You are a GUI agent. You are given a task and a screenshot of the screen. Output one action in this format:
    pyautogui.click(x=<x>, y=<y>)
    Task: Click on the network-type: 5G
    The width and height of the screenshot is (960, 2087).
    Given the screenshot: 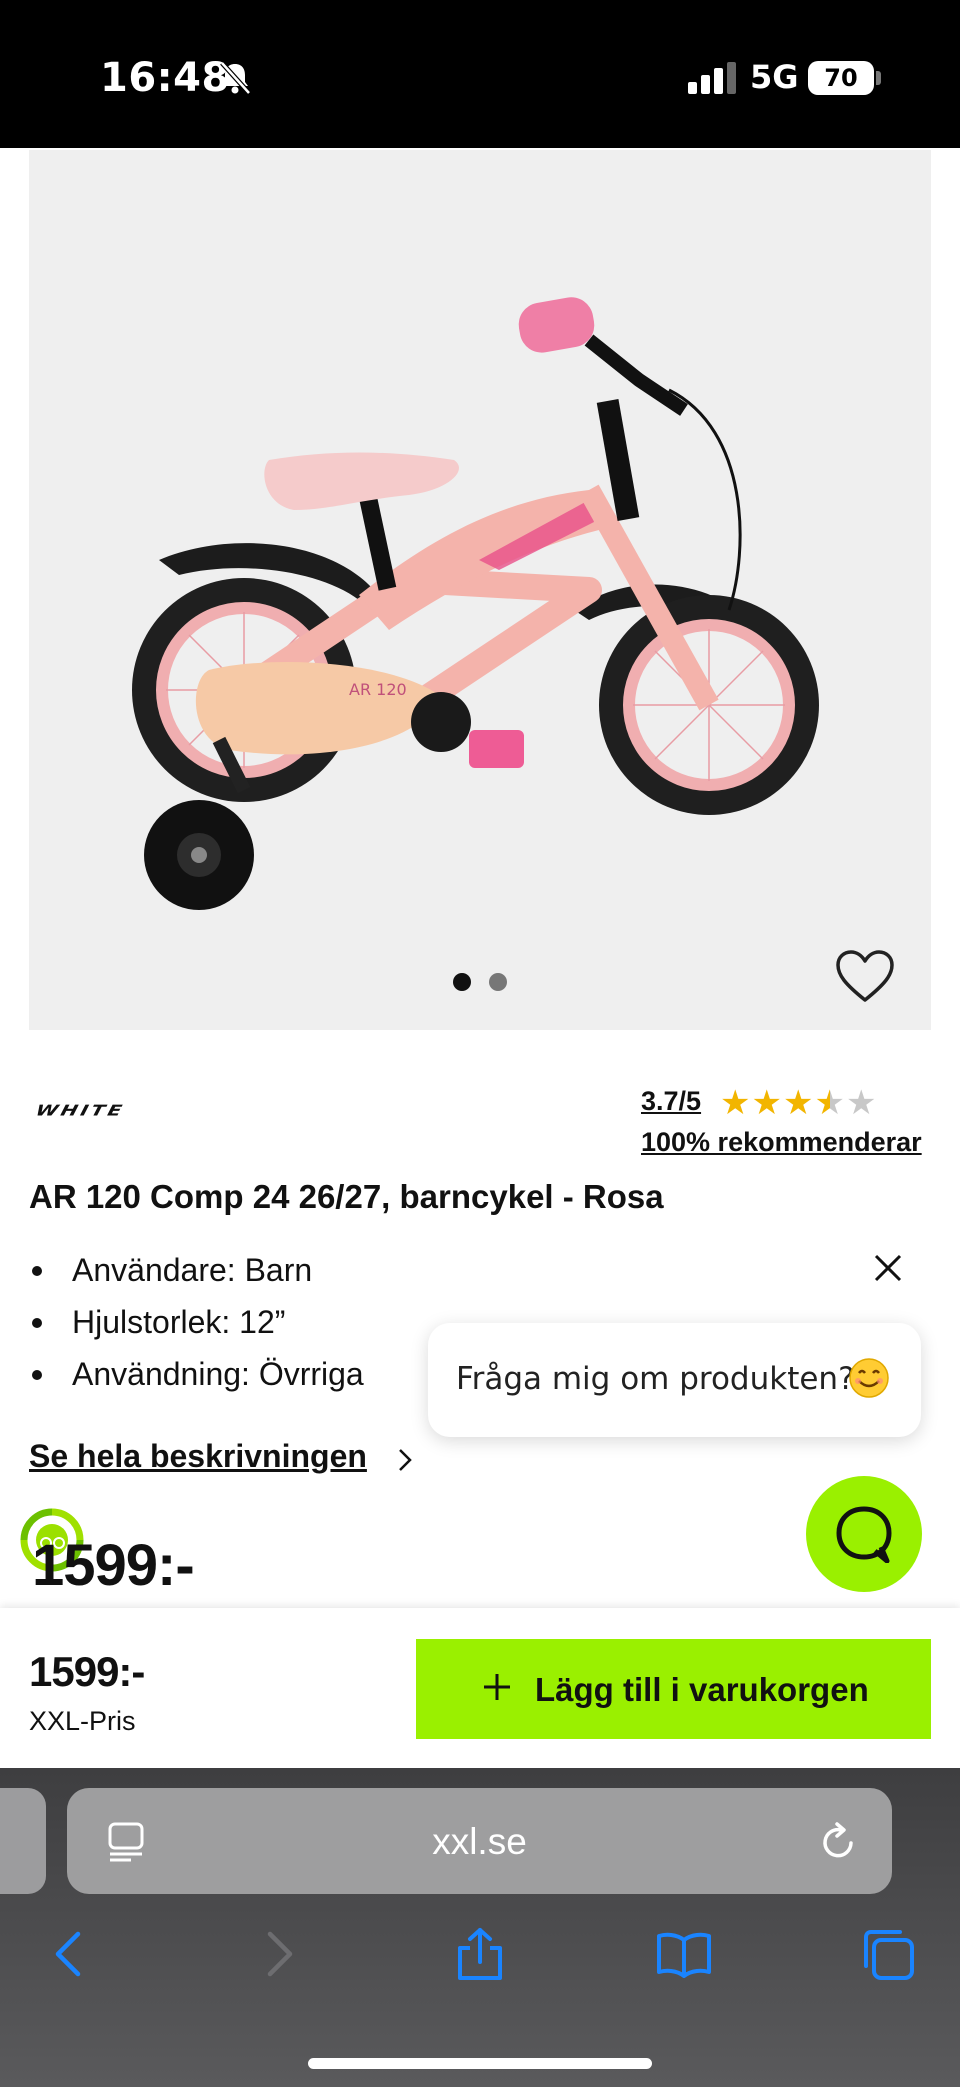 What is the action you would take?
    pyautogui.click(x=774, y=77)
    